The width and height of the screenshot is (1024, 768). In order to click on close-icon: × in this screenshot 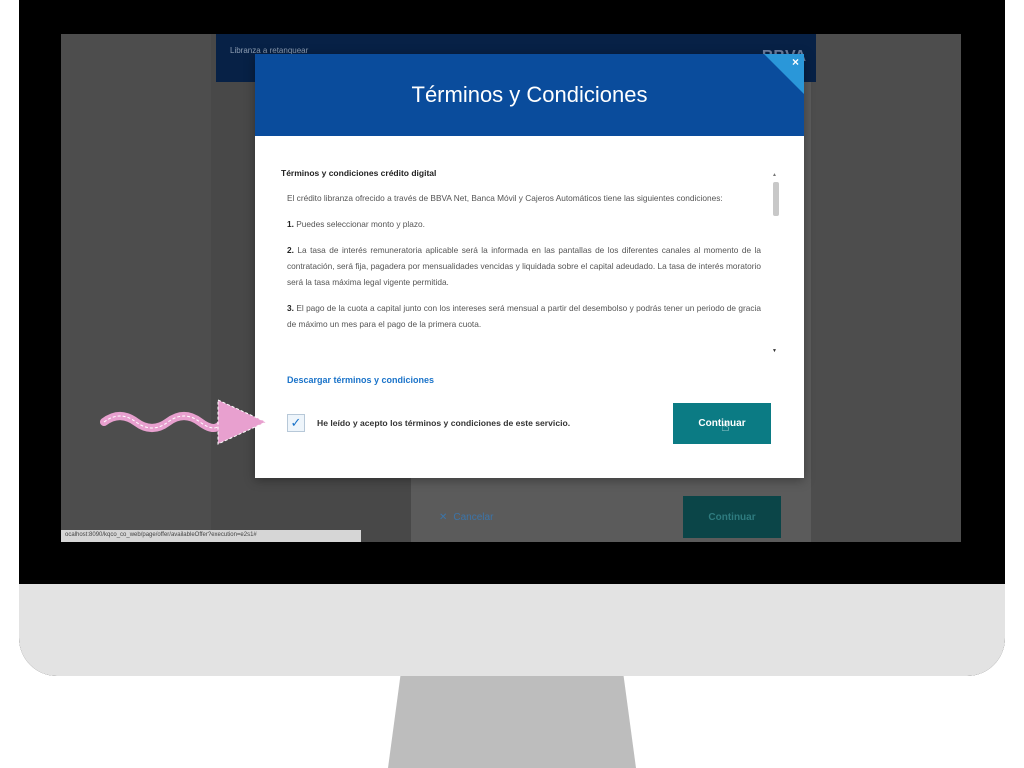, I will do `click(795, 62)`.